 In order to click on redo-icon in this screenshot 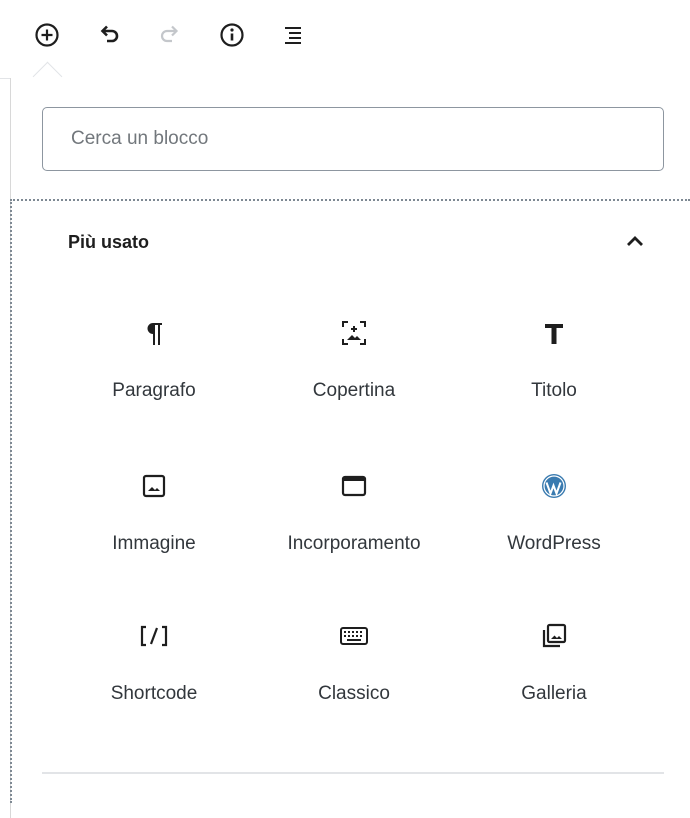, I will do `click(169, 34)`.